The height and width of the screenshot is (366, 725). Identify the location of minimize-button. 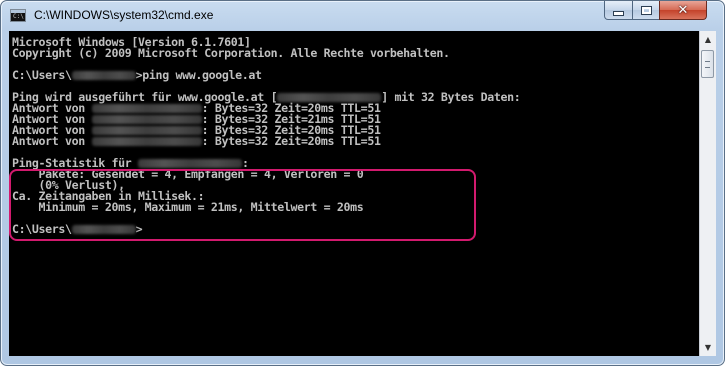
(618, 10).